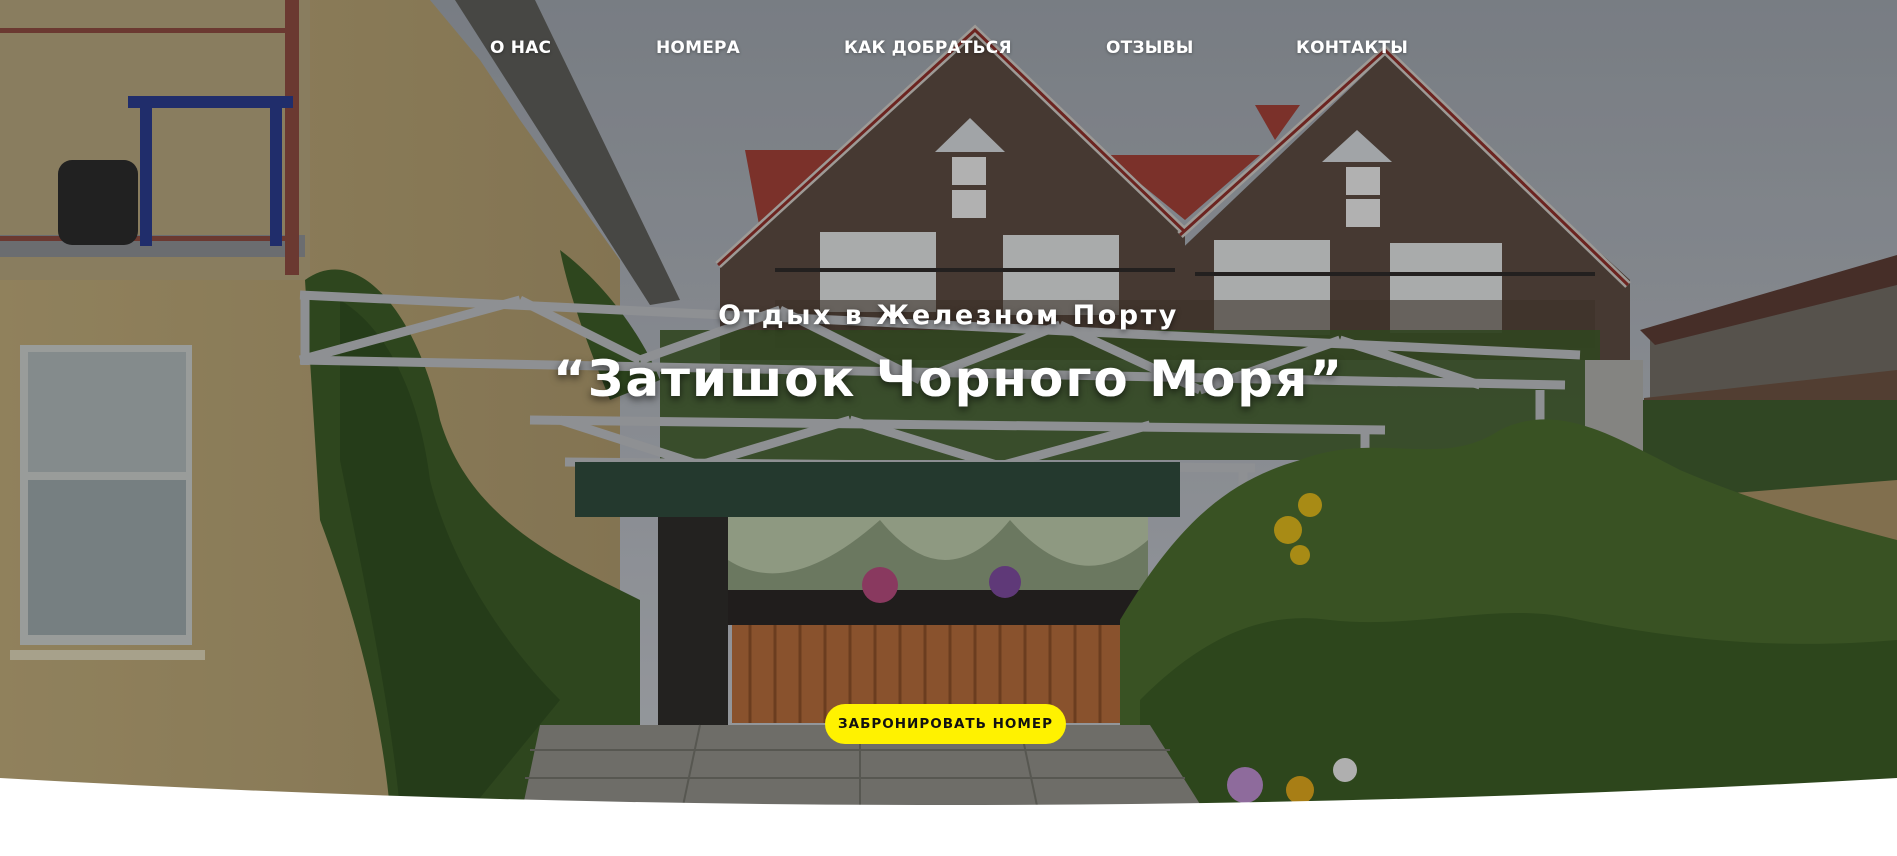 This screenshot has width=1897, height=856. What do you see at coordinates (698, 48) in the screenshot?
I see `nav-item-rooms: НОМЕРА` at bounding box center [698, 48].